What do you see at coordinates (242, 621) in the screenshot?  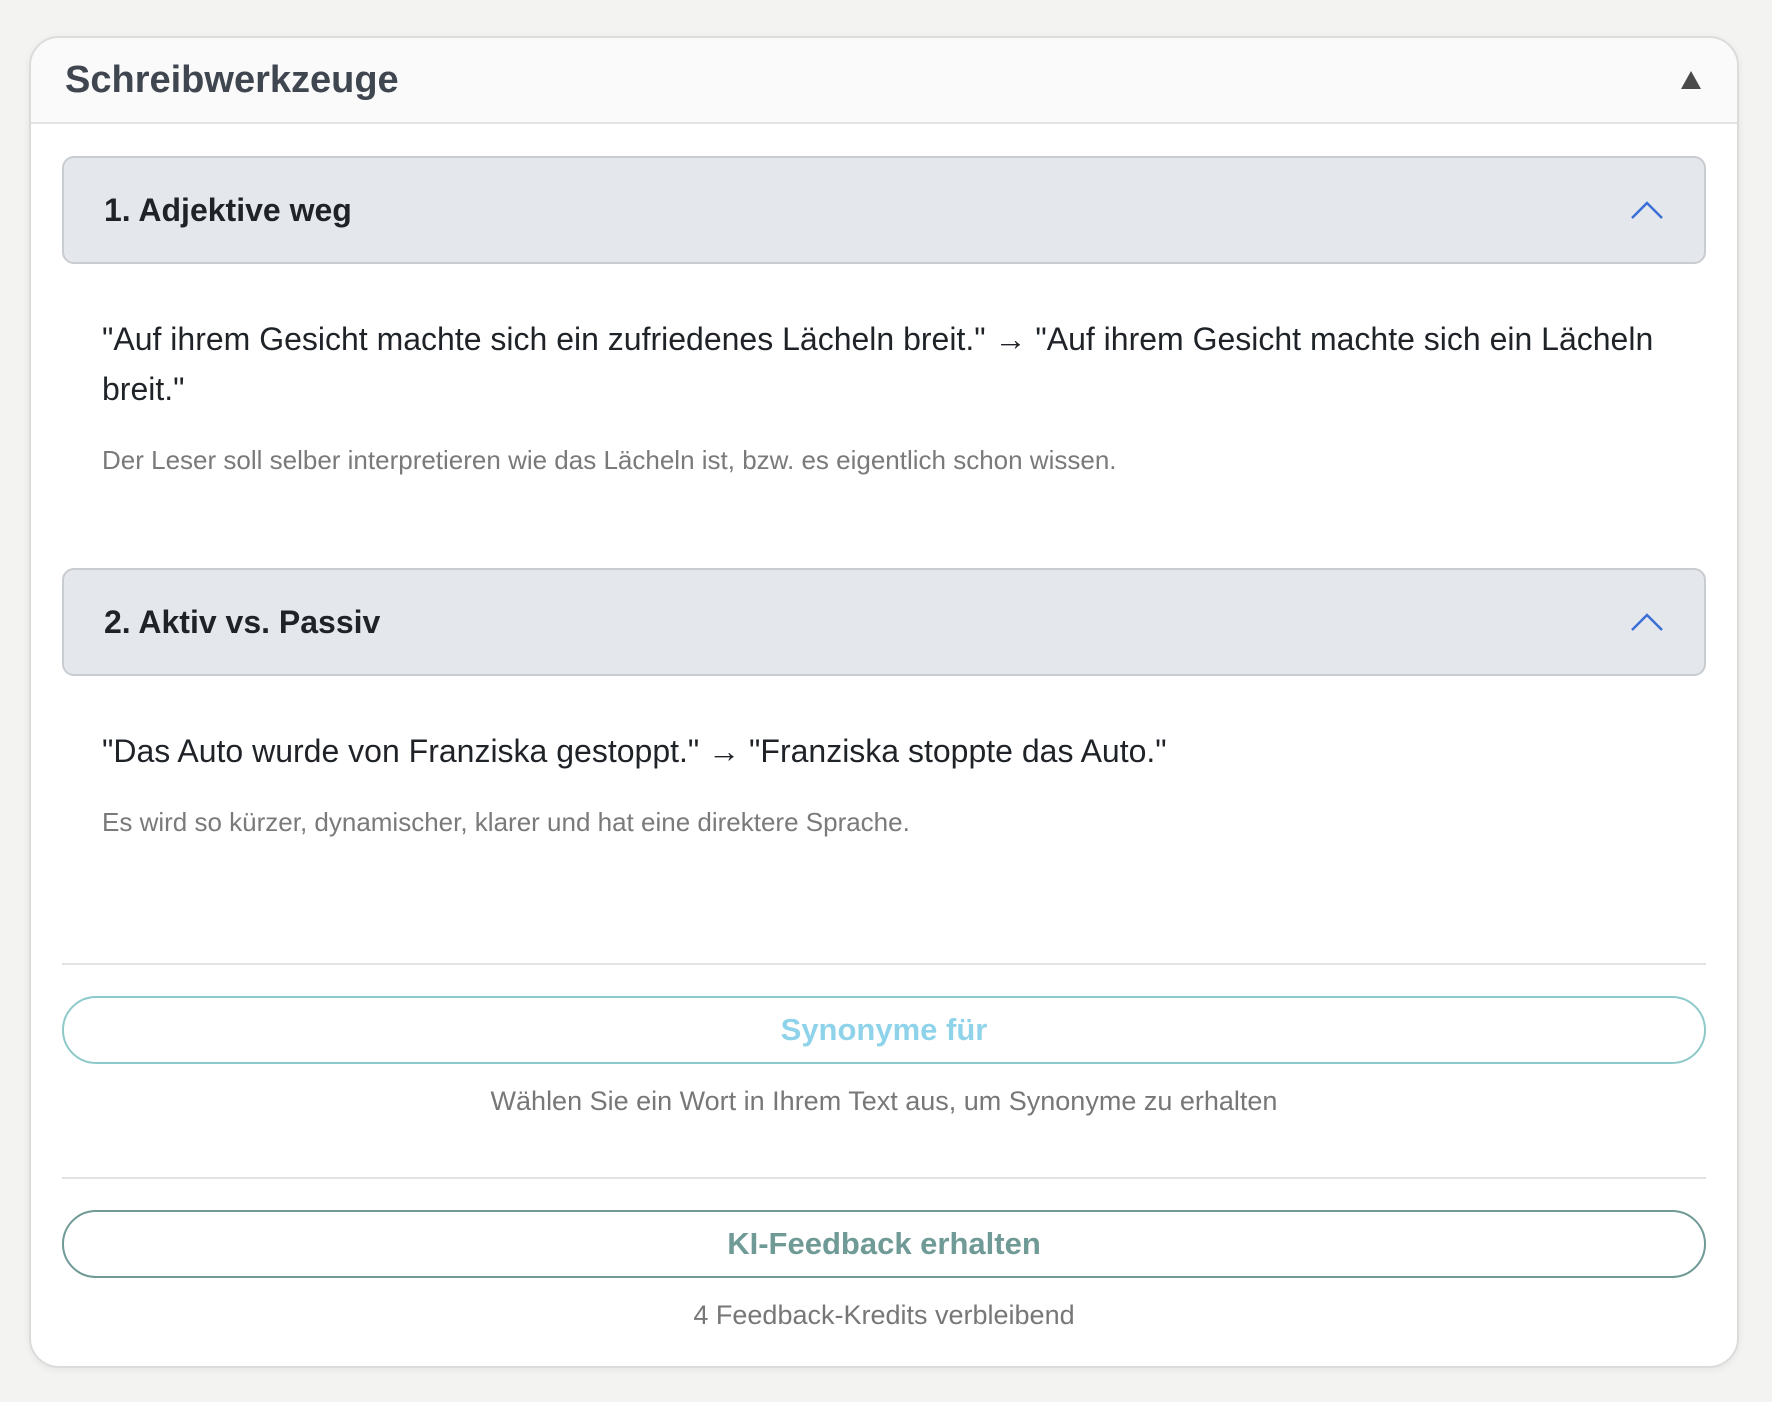 I see `accordion-title: 2. Aktiv vs. Passiv` at bounding box center [242, 621].